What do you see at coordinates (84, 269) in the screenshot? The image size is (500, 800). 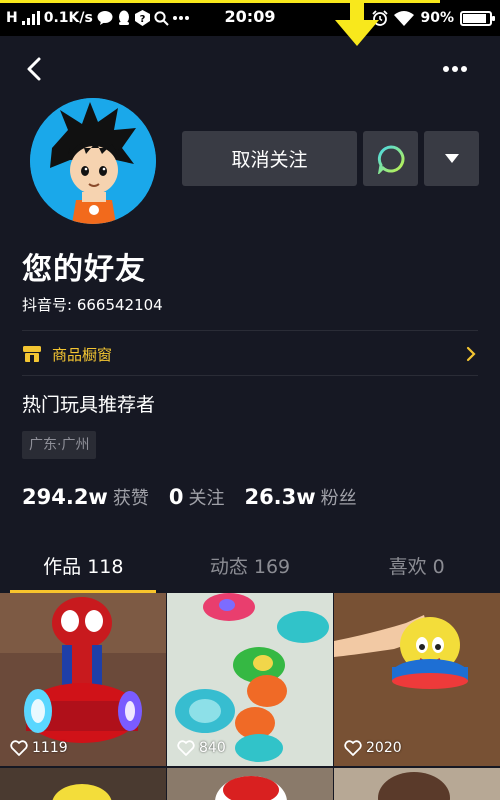 I see `nickname: 您的好友` at bounding box center [84, 269].